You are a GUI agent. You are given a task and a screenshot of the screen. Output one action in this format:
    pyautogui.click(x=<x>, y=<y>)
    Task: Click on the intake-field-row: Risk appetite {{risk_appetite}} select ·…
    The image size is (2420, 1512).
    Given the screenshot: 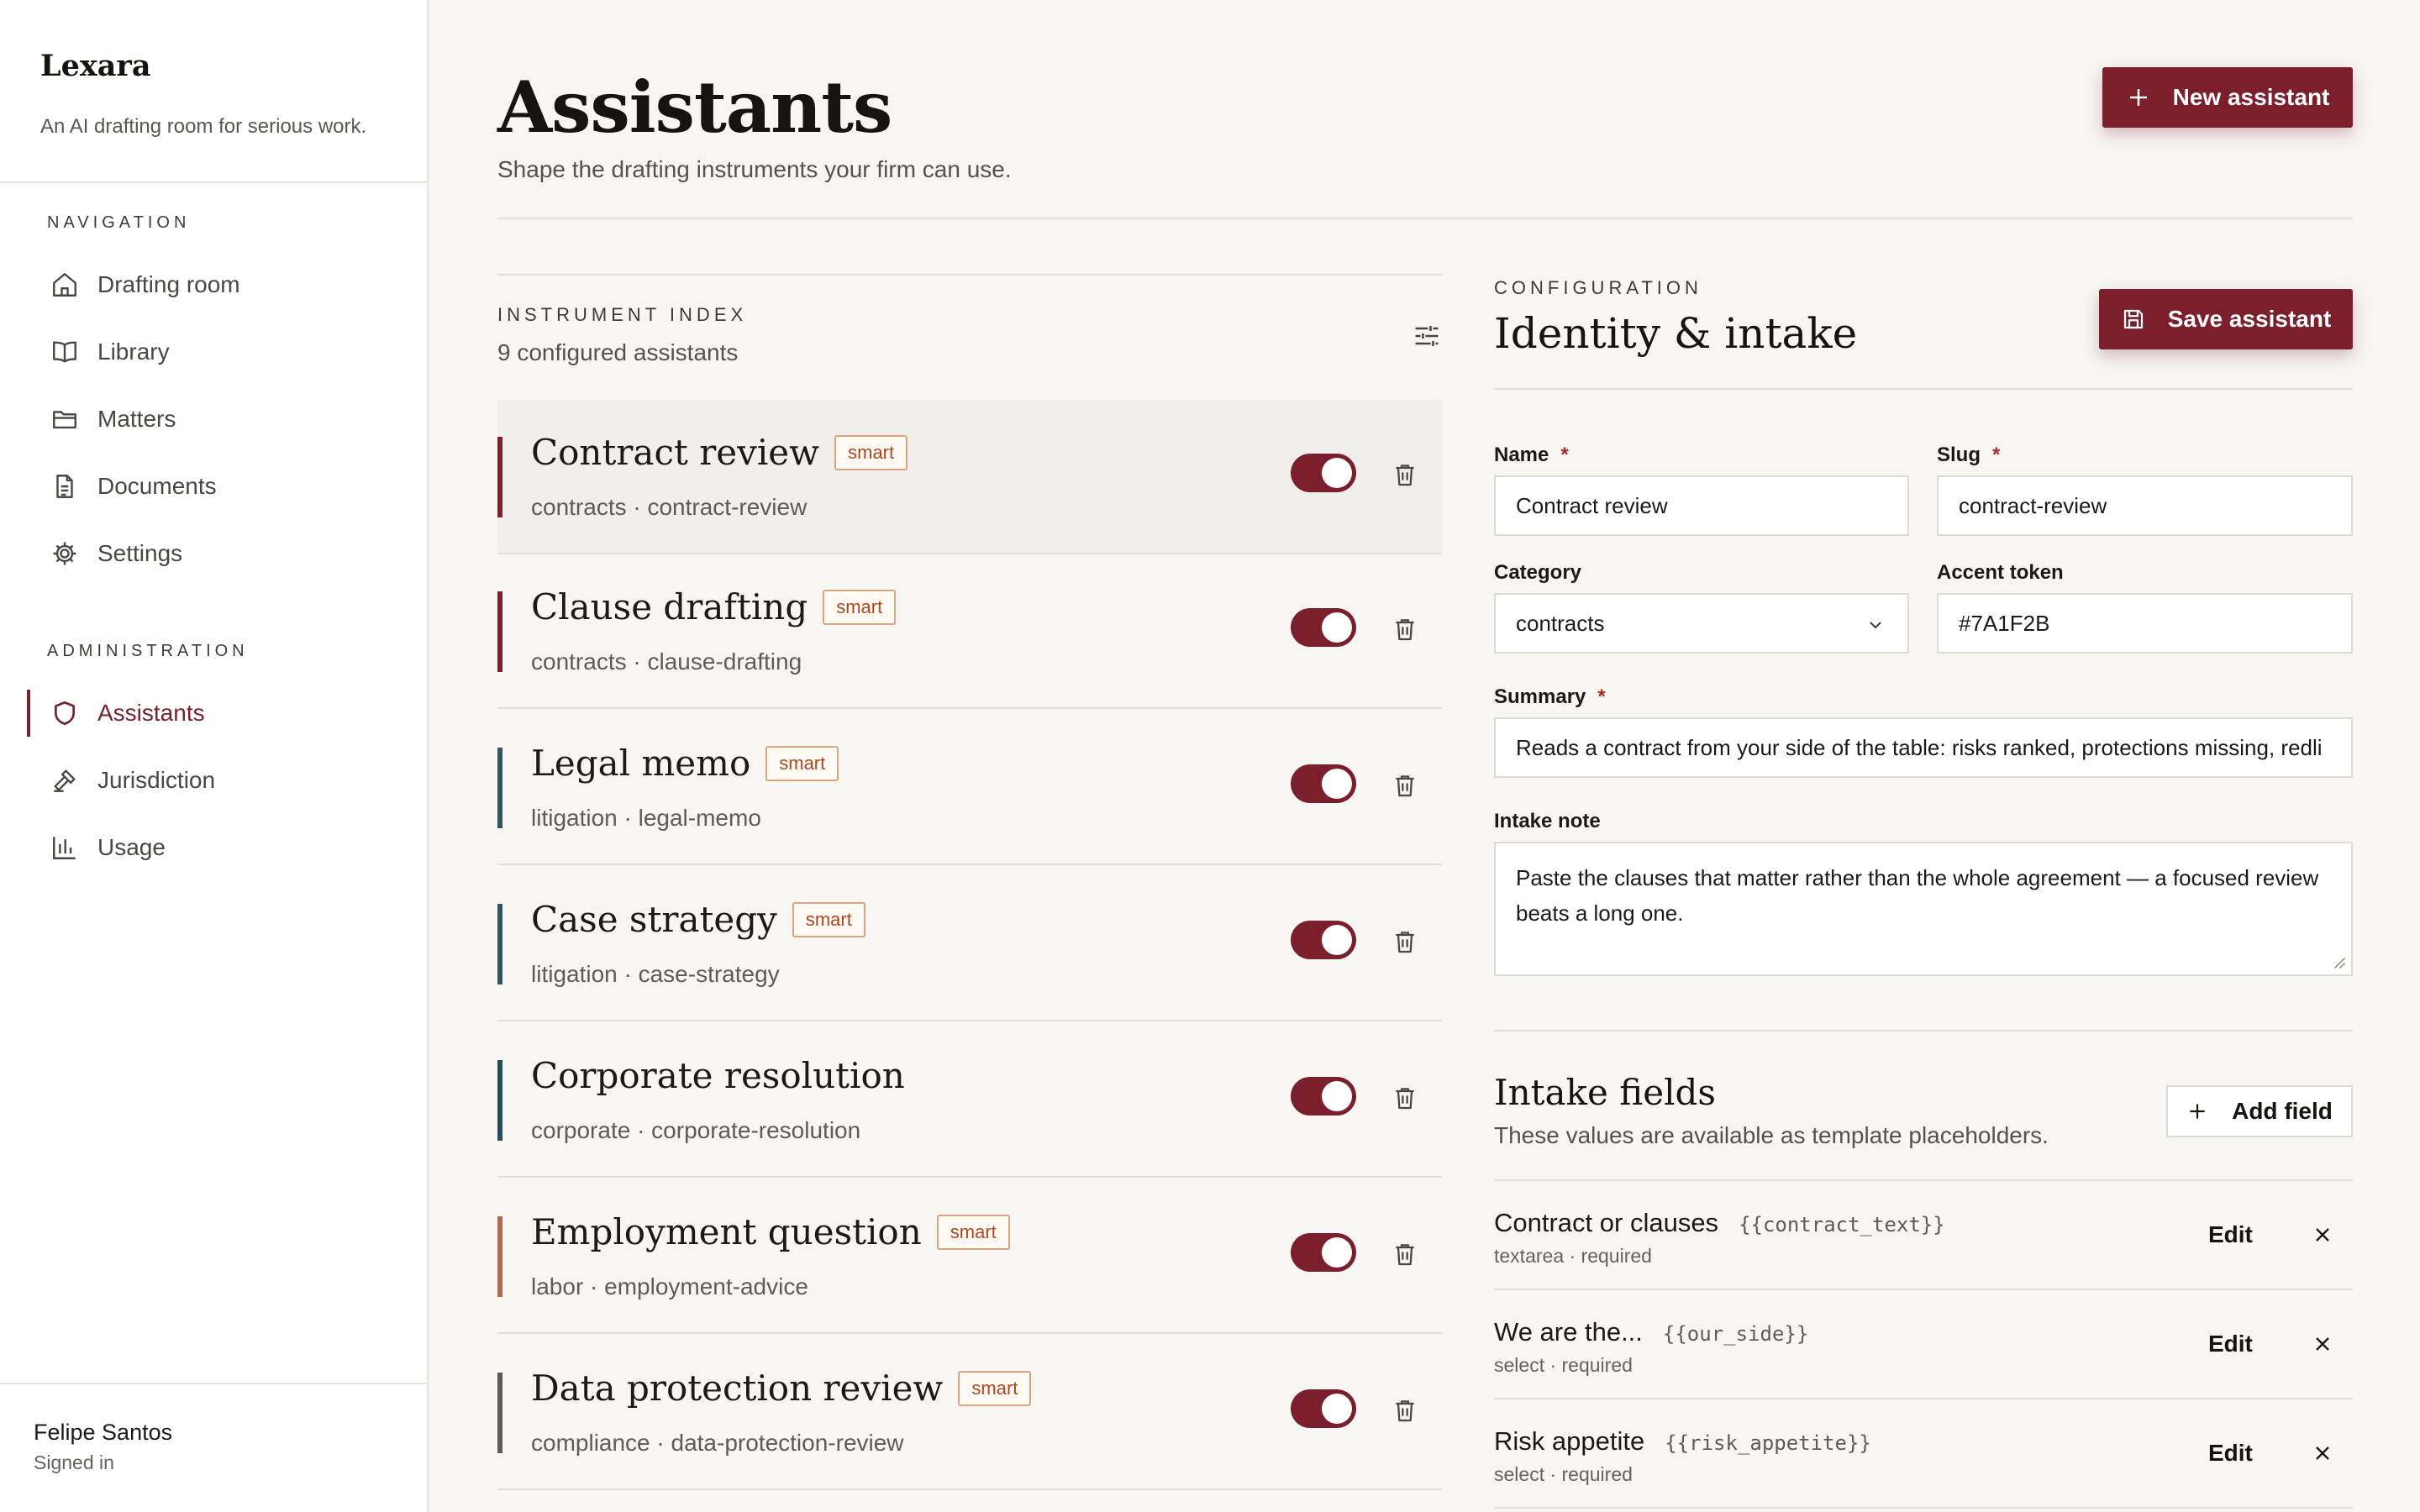 What is the action you would take?
    pyautogui.click(x=1923, y=1454)
    